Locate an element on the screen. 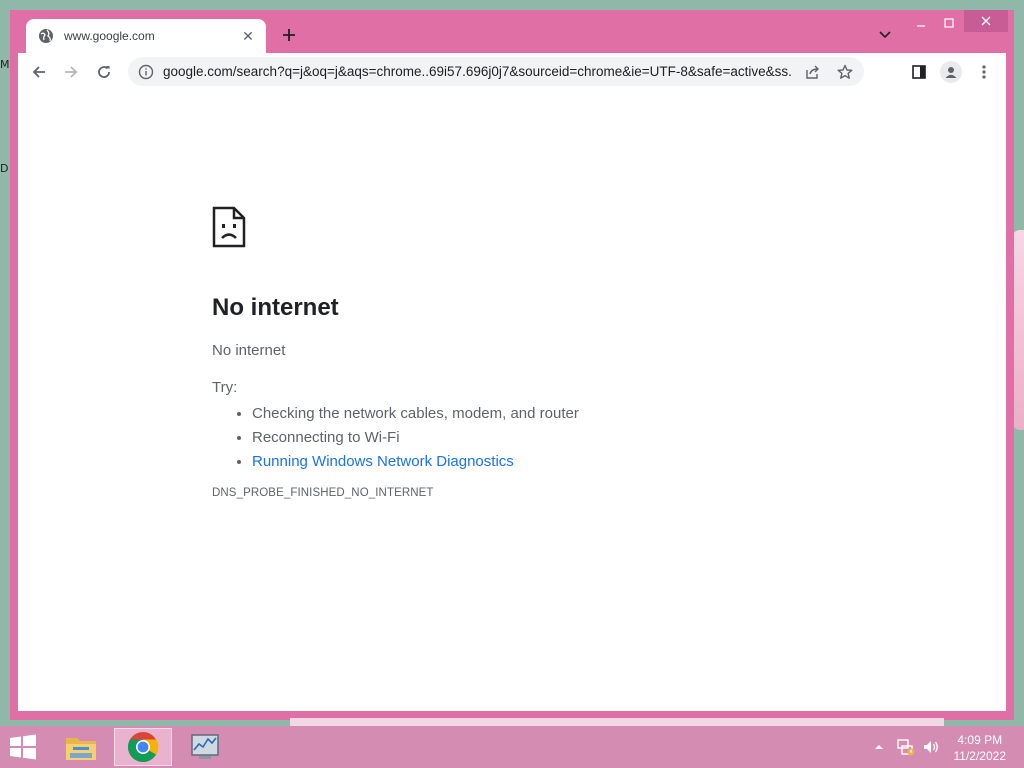 This screenshot has height=768, width=1024. back-button is located at coordinates (39, 72).